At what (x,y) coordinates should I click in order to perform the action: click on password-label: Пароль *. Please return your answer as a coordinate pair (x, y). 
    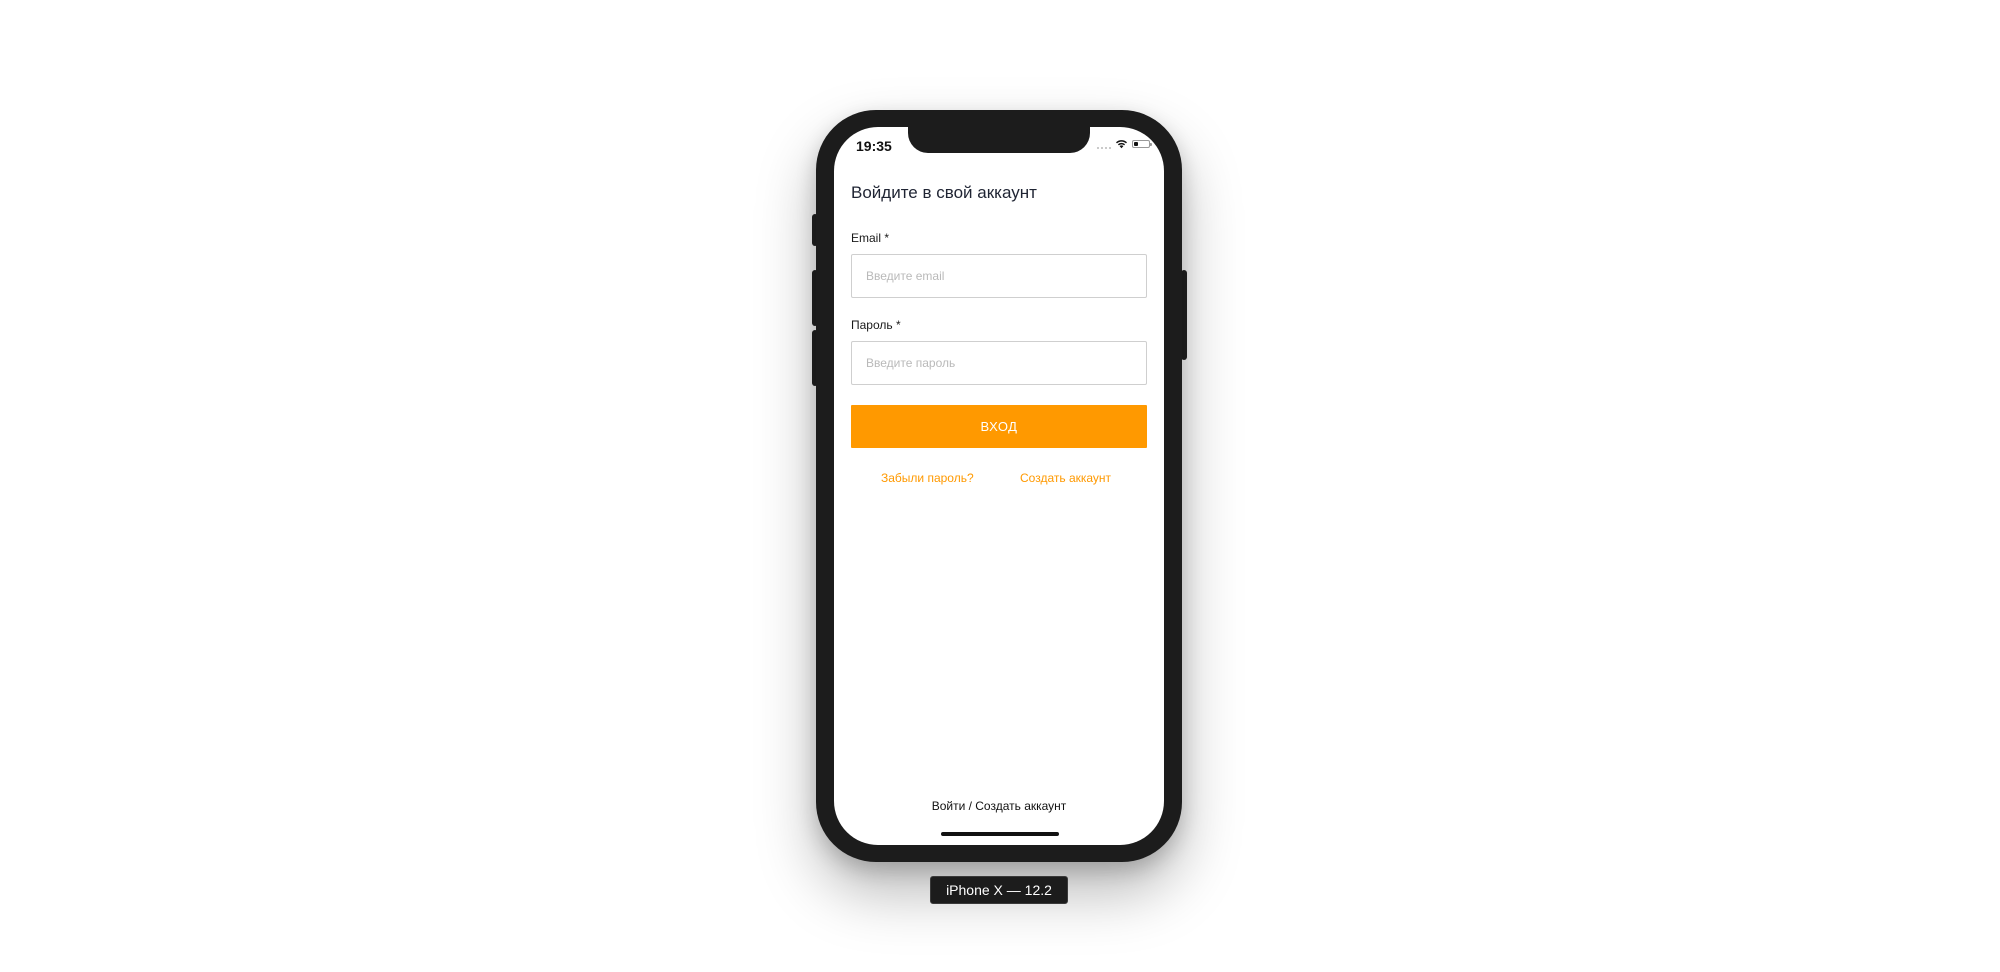
    Looking at the image, I should click on (876, 325).